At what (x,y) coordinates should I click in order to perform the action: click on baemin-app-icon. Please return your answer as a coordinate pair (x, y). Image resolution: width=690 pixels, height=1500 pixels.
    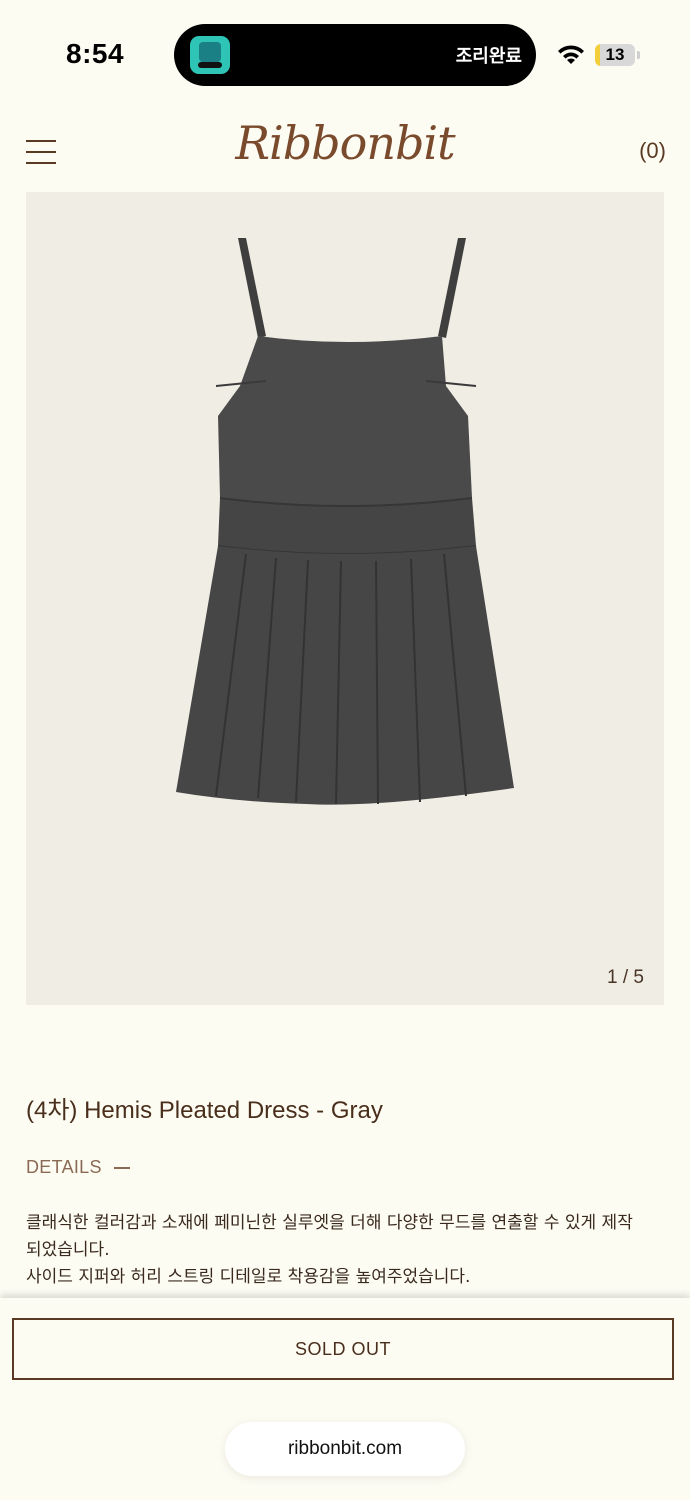
    Looking at the image, I should click on (210, 55).